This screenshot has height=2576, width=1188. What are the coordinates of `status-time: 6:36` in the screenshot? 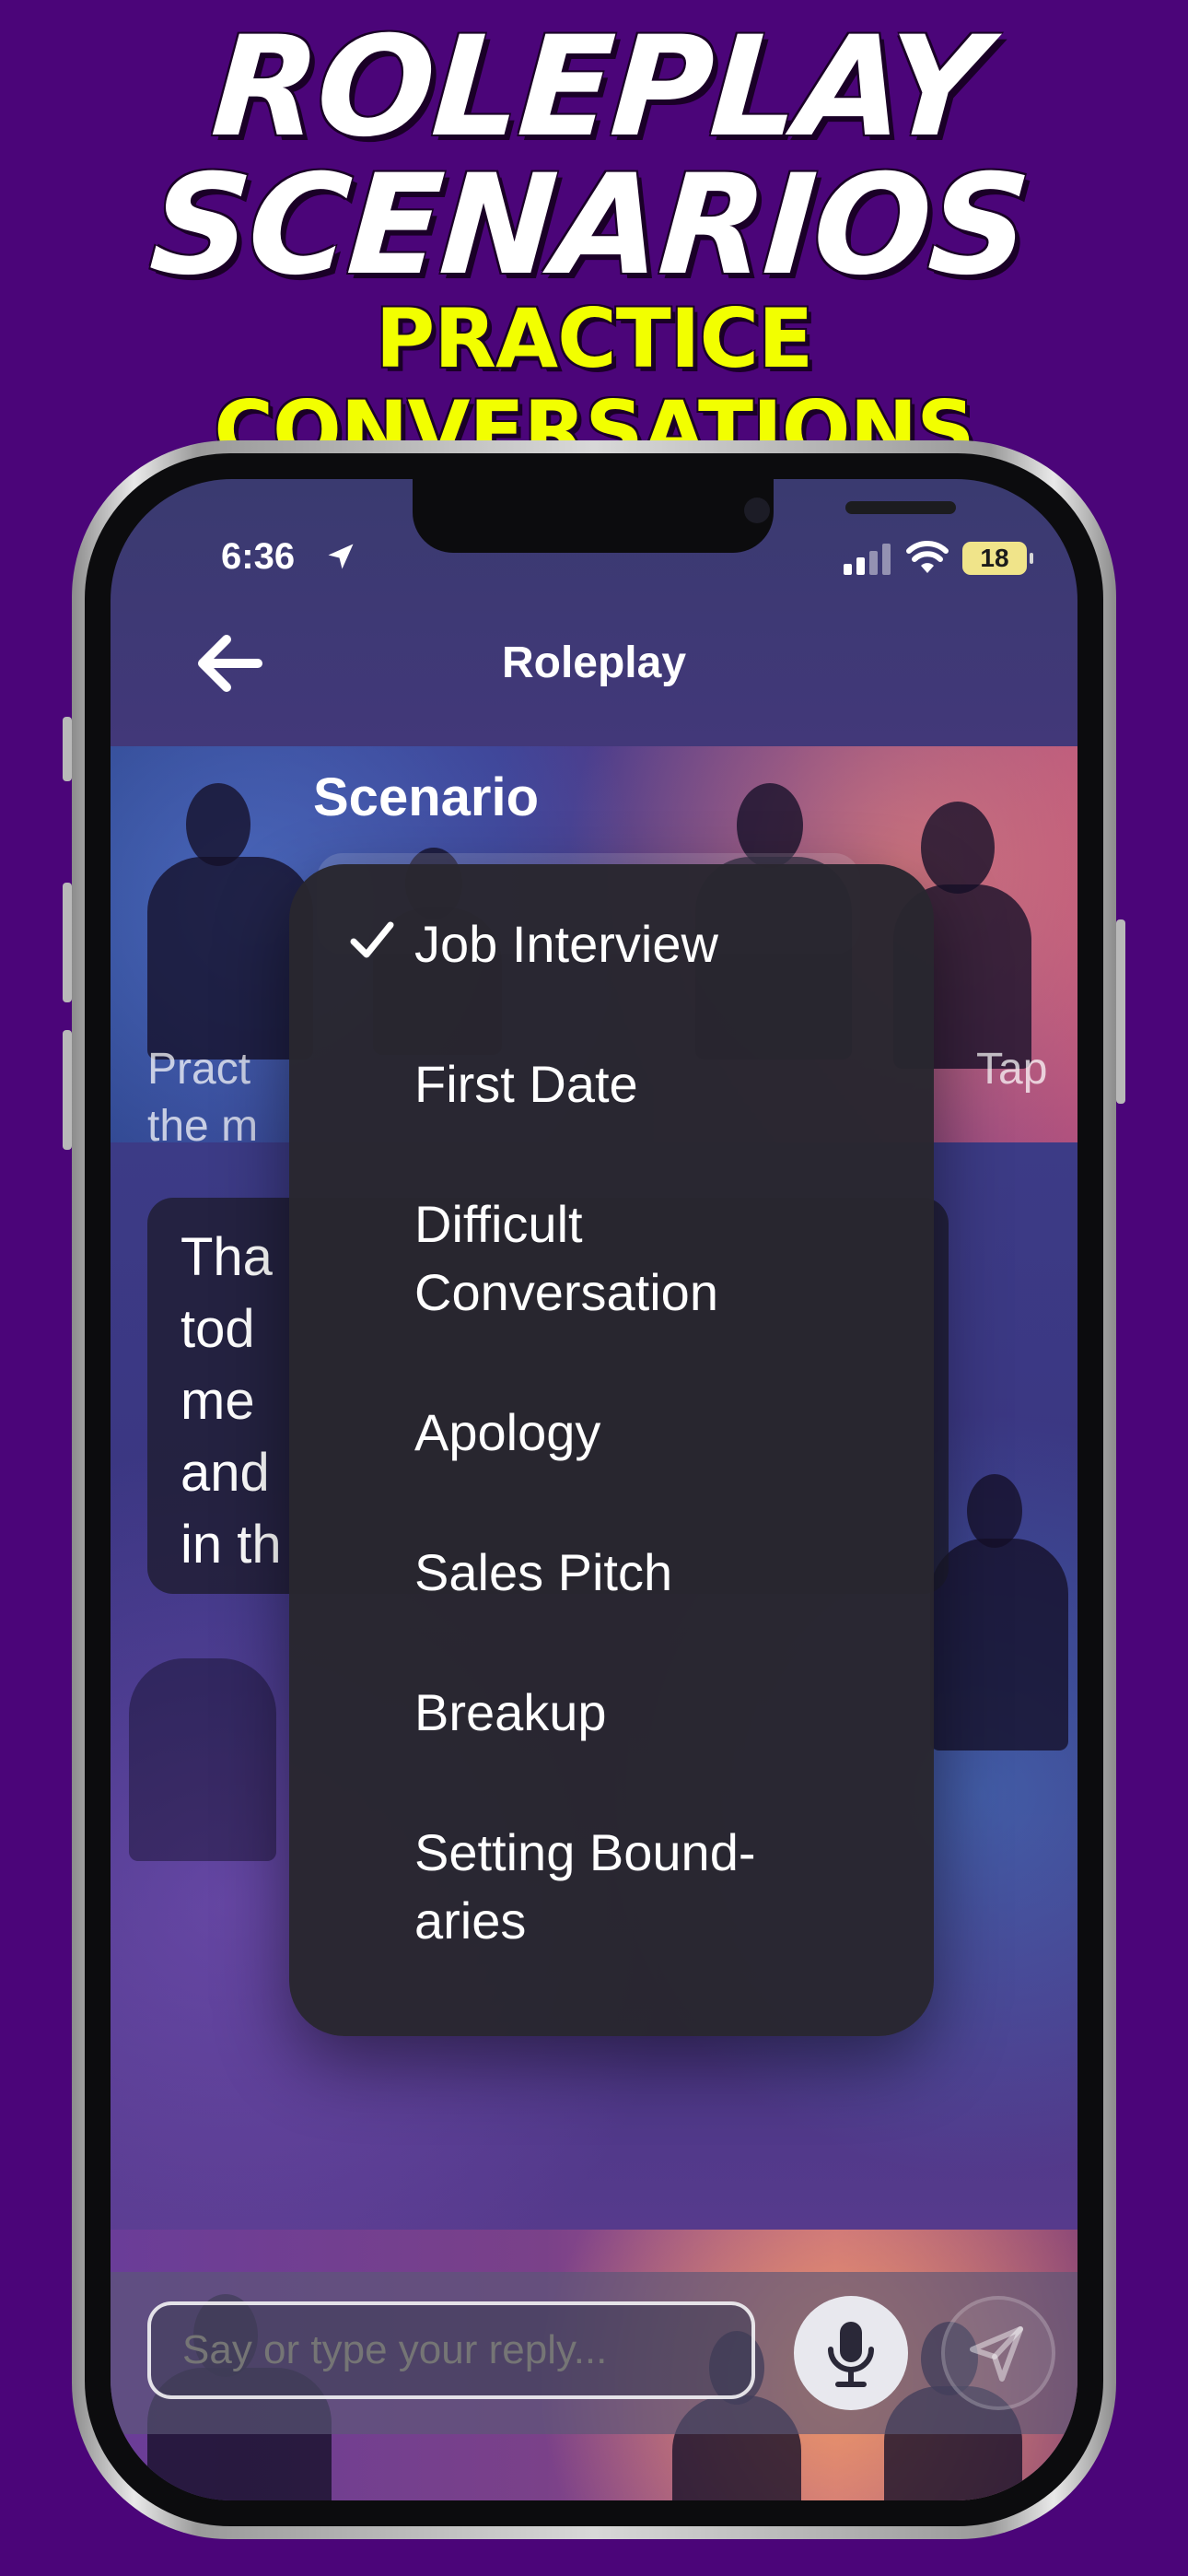 It's located at (258, 556).